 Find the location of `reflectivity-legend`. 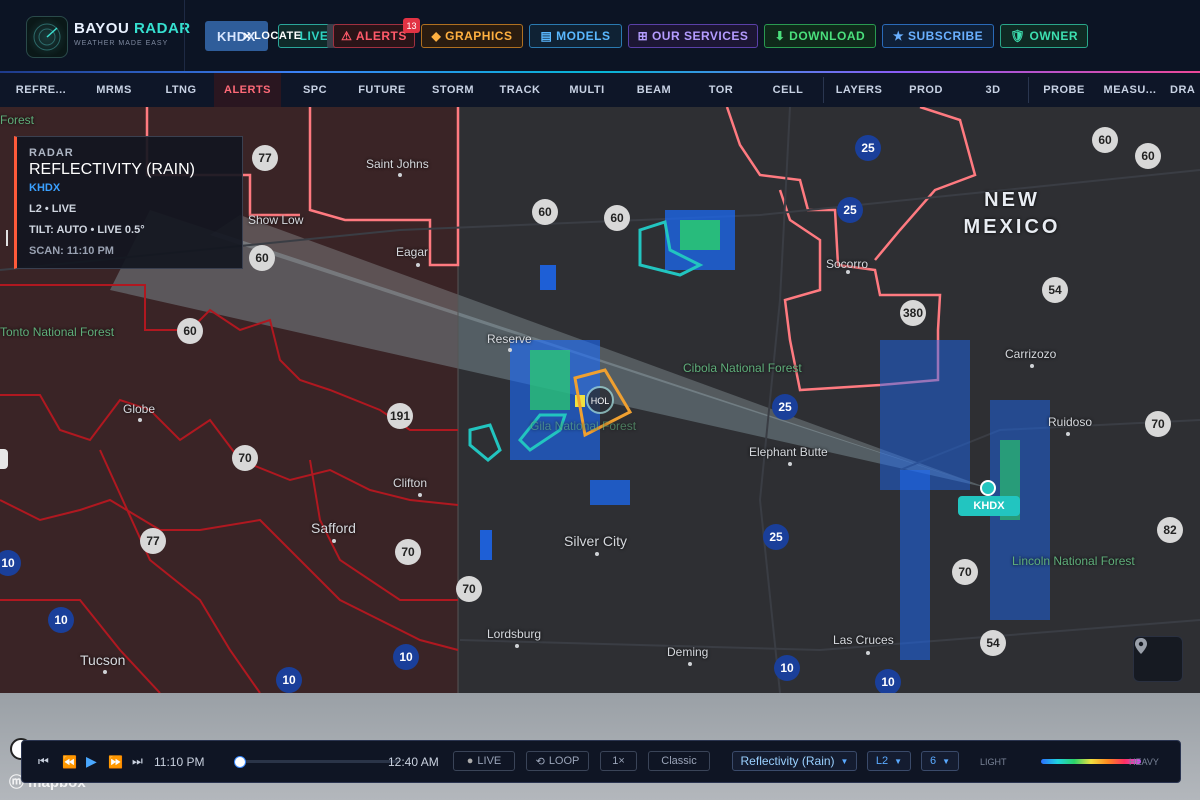

reflectivity-legend is located at coordinates (1091, 761).